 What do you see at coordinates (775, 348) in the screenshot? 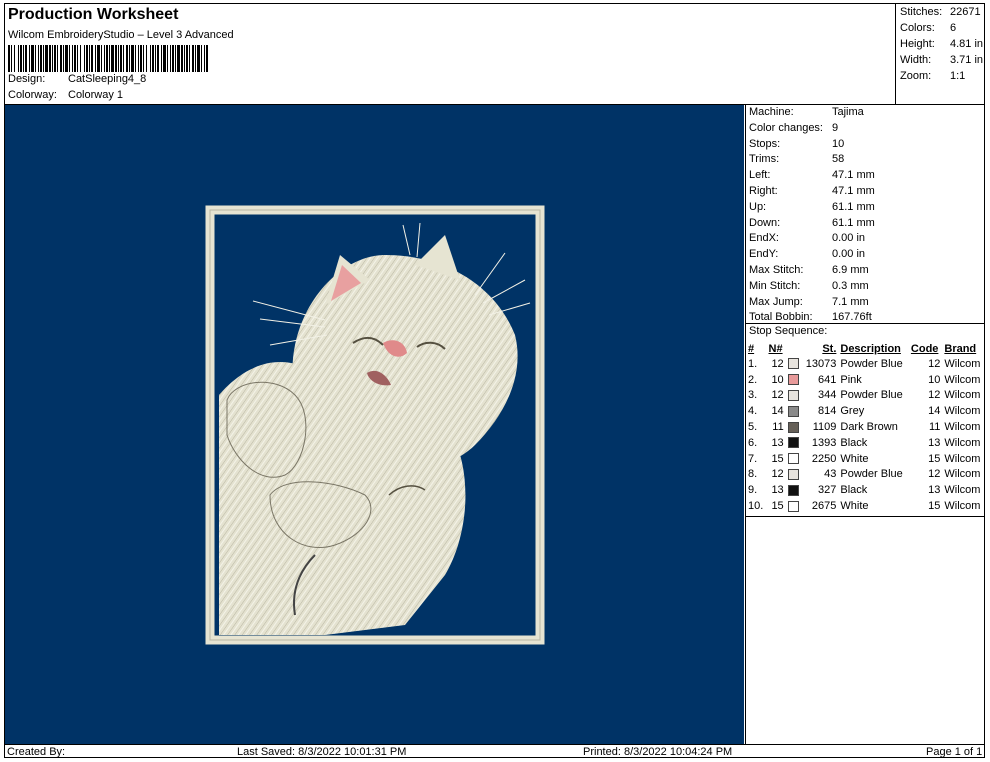
I see `col-n: N#` at bounding box center [775, 348].